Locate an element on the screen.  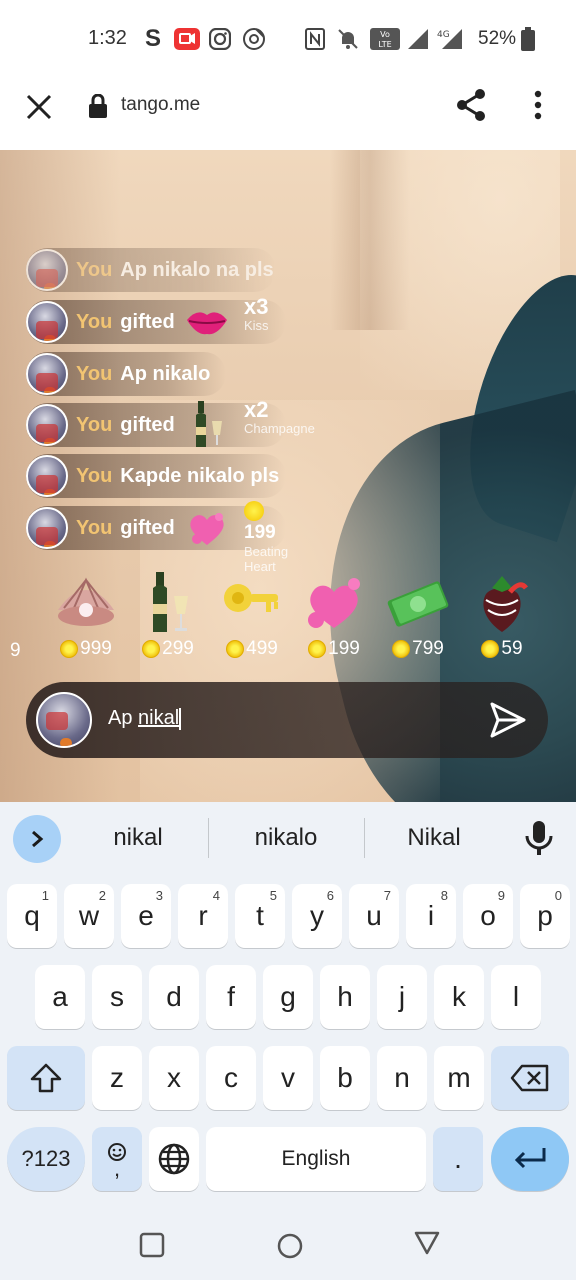
suggestion-1: nikal is located at coordinates (138, 838).